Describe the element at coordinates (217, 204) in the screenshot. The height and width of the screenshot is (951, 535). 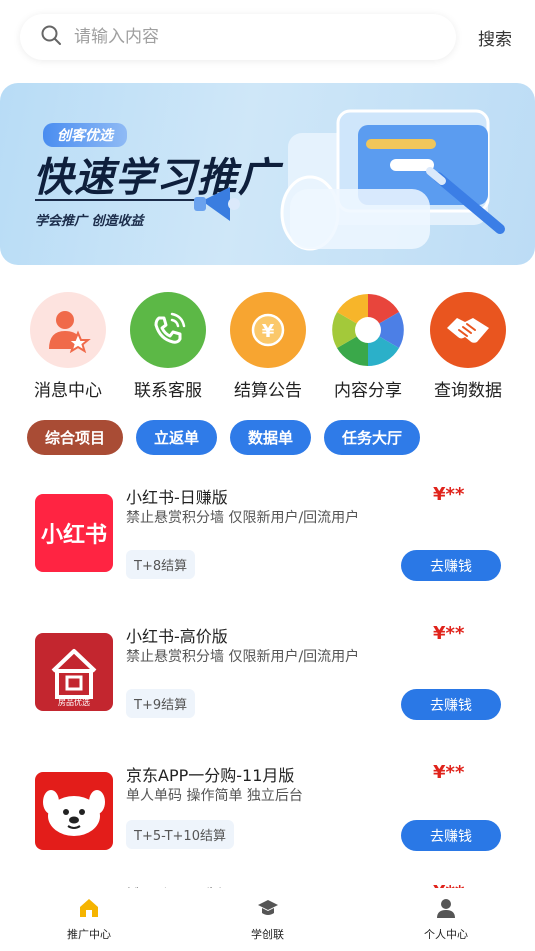
I see `megaphone-icon` at that location.